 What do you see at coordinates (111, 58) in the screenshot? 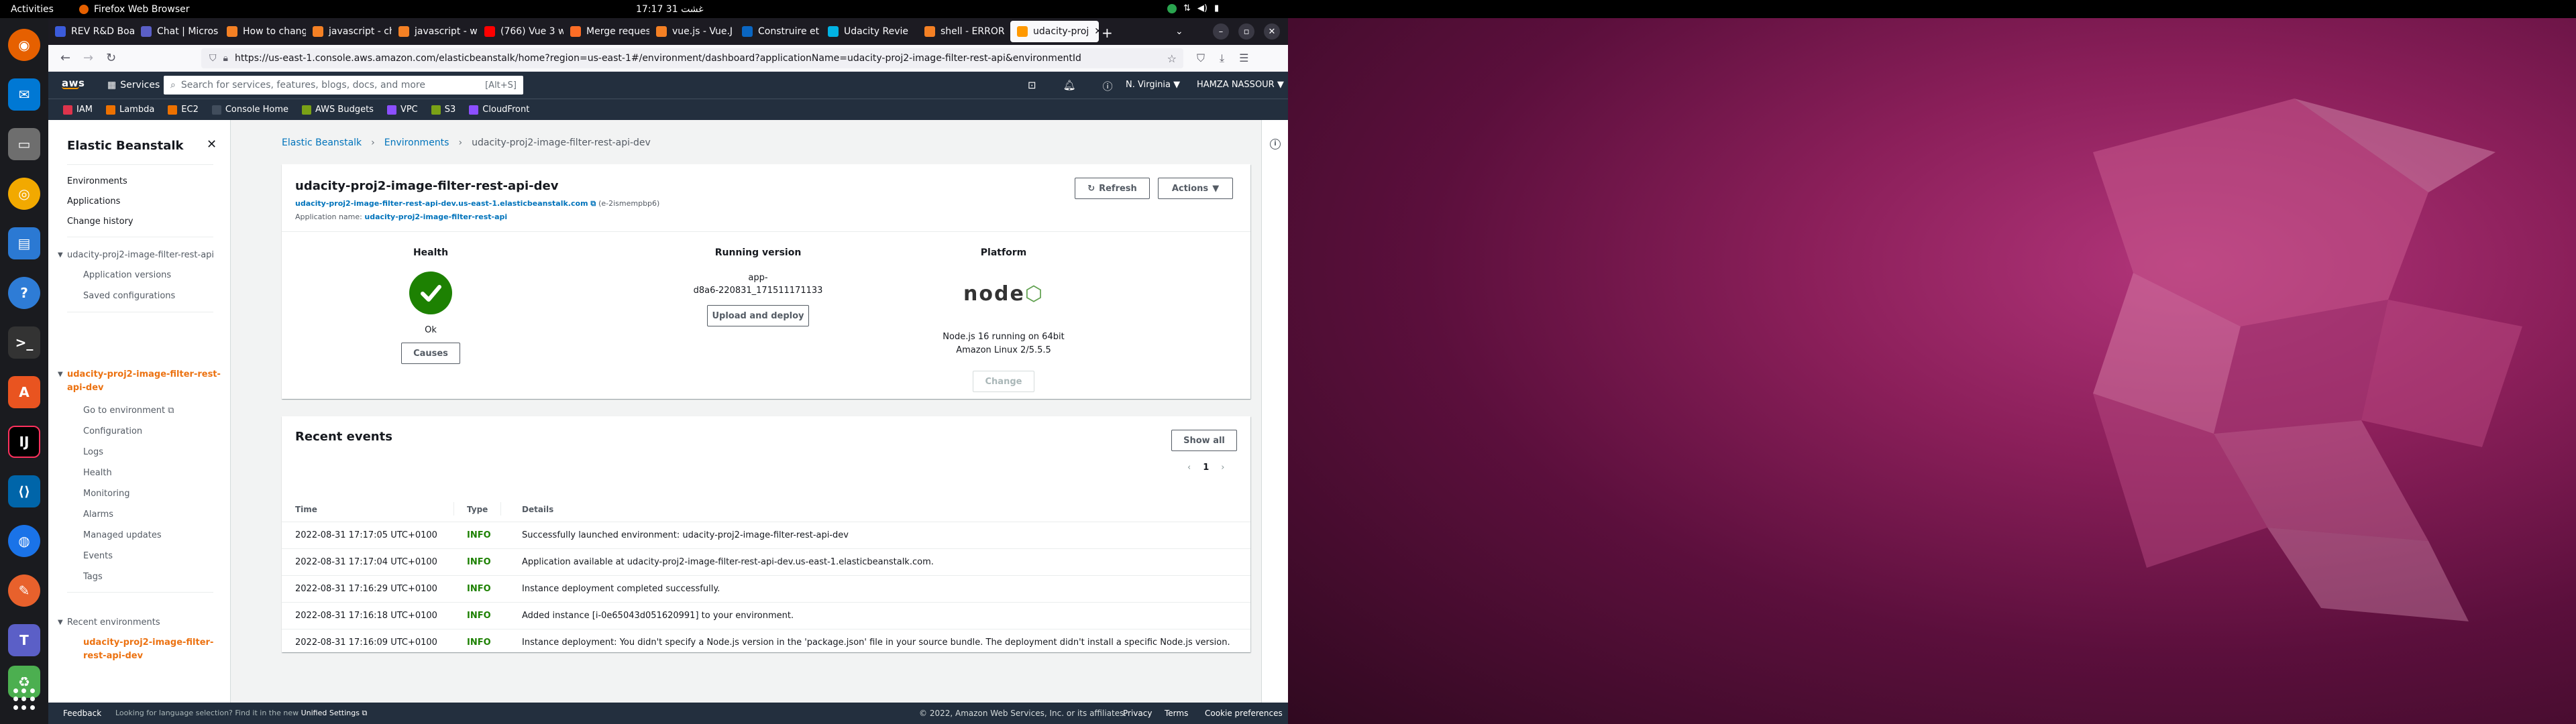
I see `reload-icon: ↻` at bounding box center [111, 58].